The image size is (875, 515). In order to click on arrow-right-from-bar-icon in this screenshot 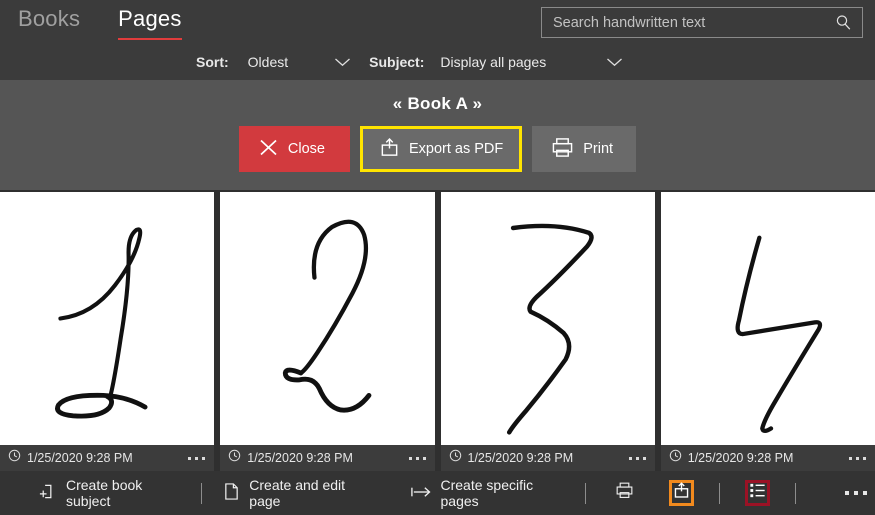, I will do `click(421, 493)`.